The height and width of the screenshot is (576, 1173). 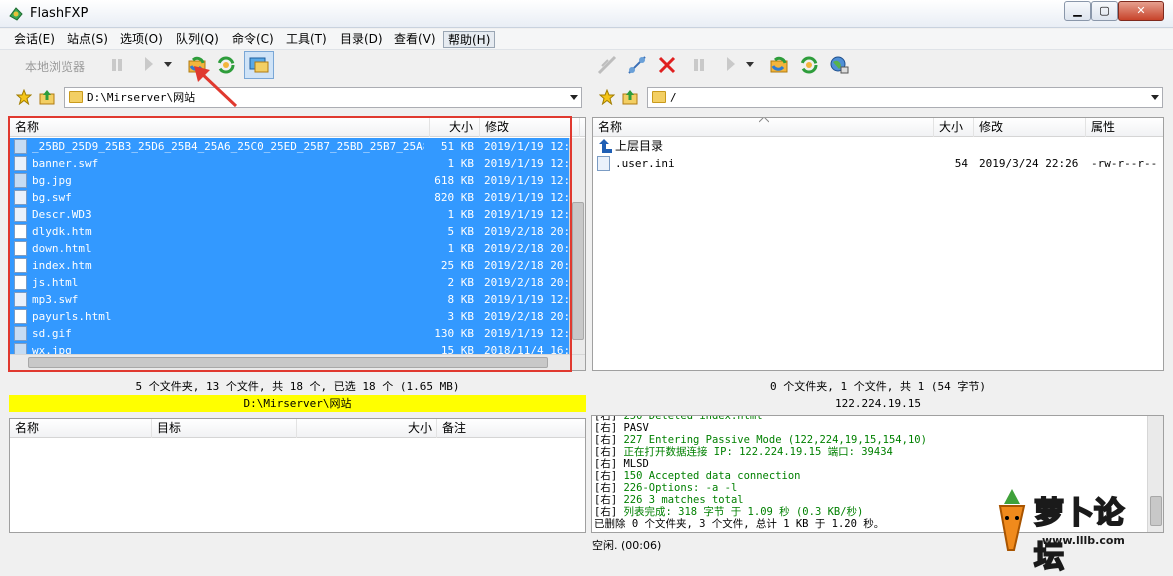 What do you see at coordinates (461, 163) in the screenshot?
I see `file-size: 1 KB` at bounding box center [461, 163].